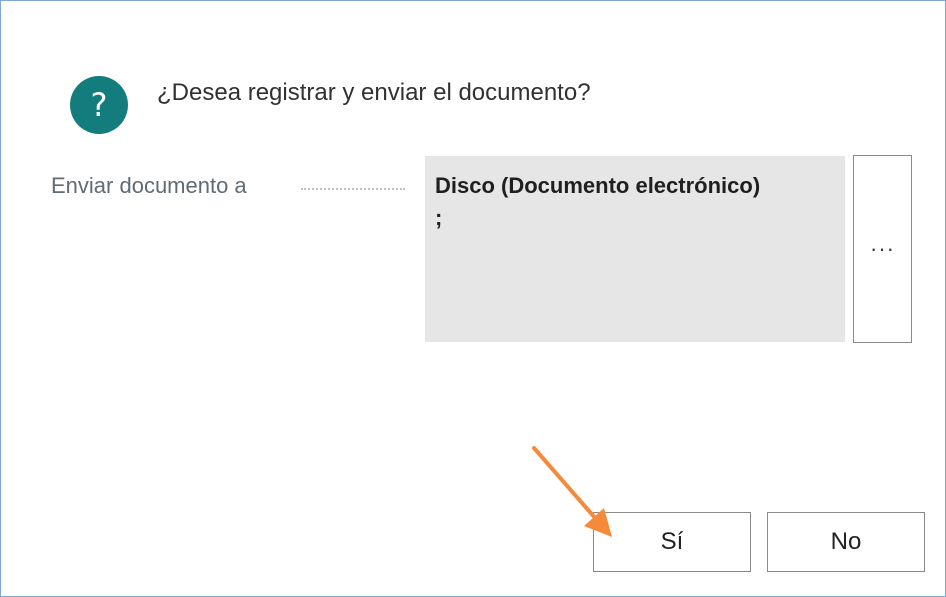 The image size is (946, 597). Describe the element at coordinates (672, 542) in the screenshot. I see `yes-button: Sí` at that location.